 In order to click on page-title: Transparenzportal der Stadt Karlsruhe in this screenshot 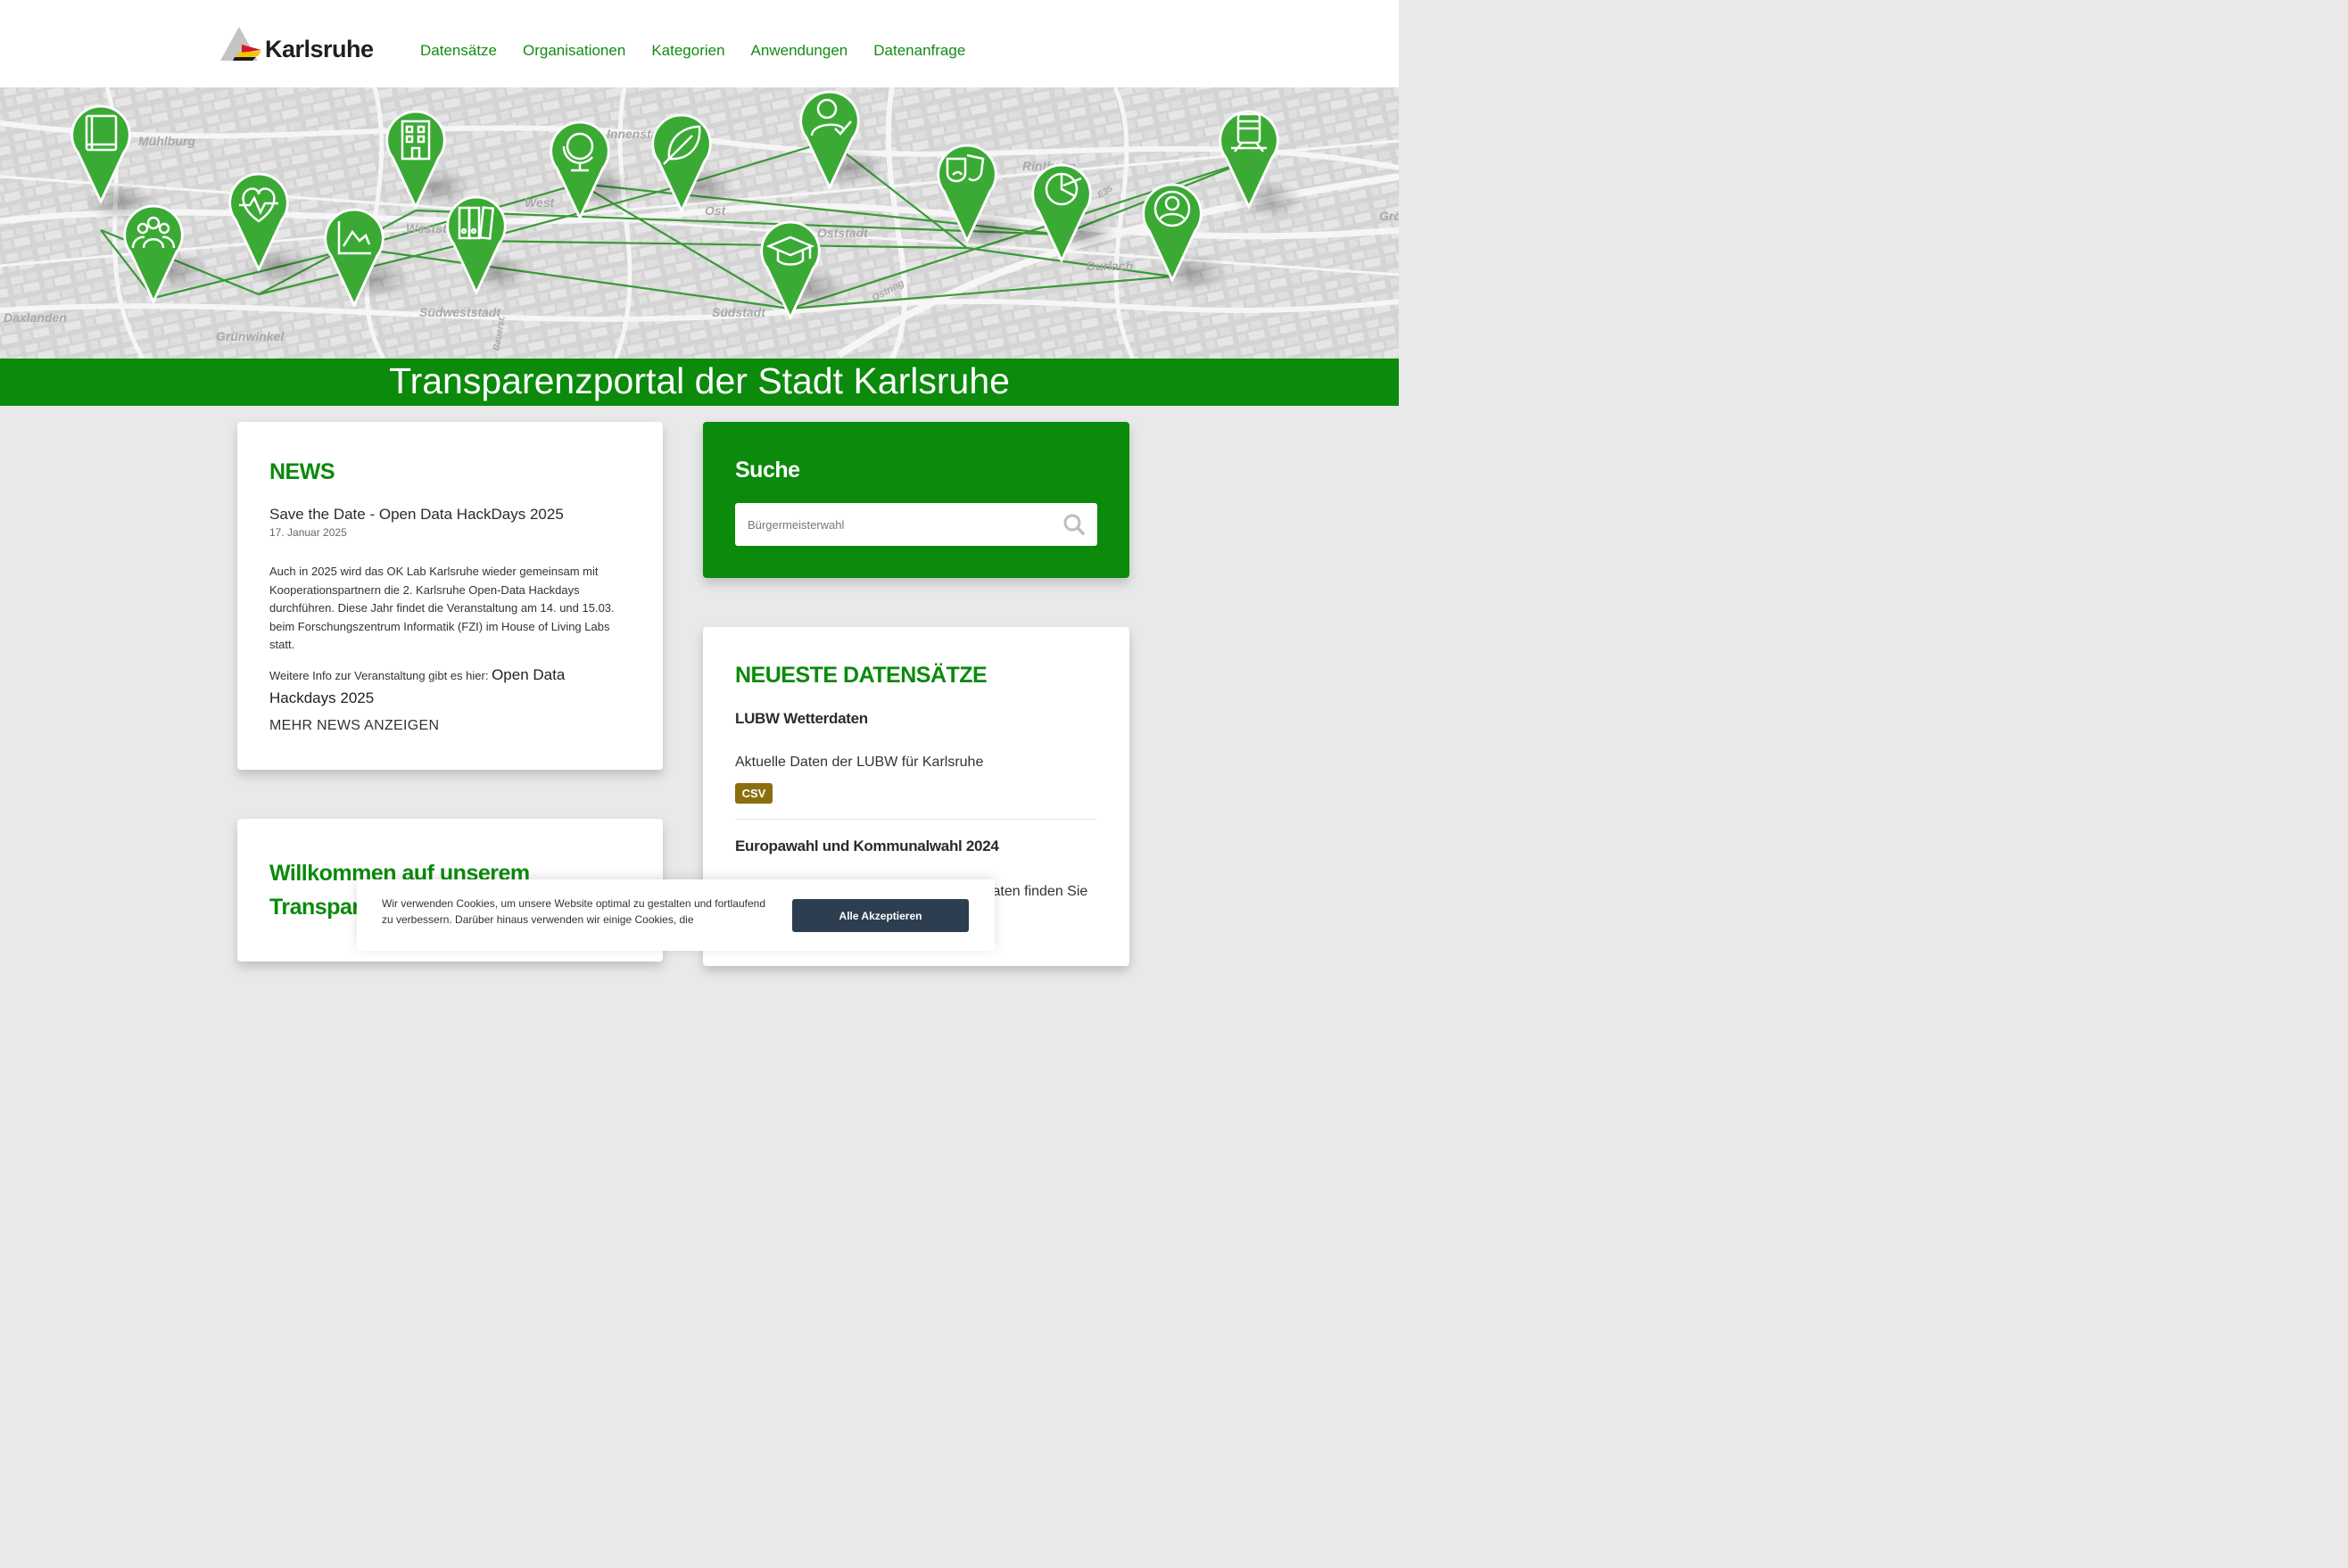, I will do `click(699, 380)`.